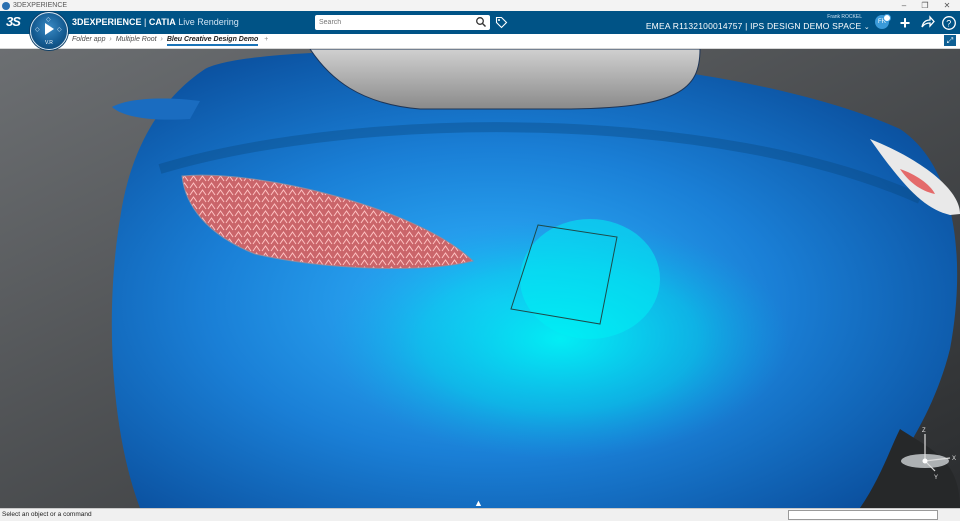  What do you see at coordinates (48, 19) in the screenshot?
I see `compass-social-segment-icon: ◇` at bounding box center [48, 19].